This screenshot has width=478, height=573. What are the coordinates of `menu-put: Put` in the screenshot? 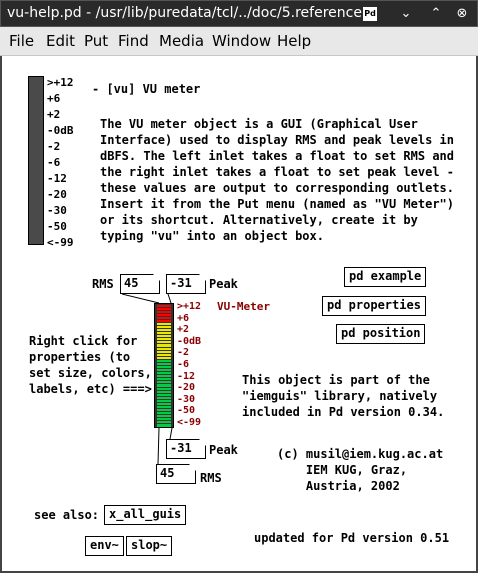 It's located at (96, 41).